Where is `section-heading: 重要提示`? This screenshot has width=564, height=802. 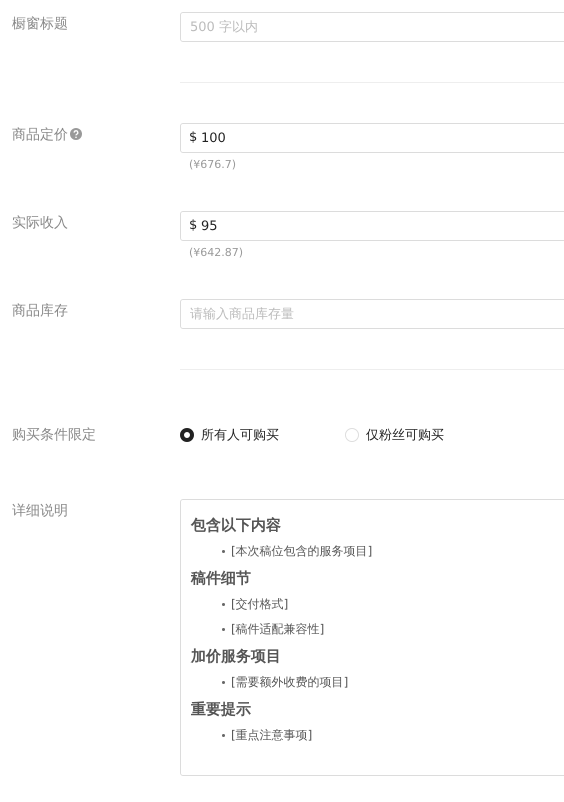 section-heading: 重要提示 is located at coordinates (221, 709).